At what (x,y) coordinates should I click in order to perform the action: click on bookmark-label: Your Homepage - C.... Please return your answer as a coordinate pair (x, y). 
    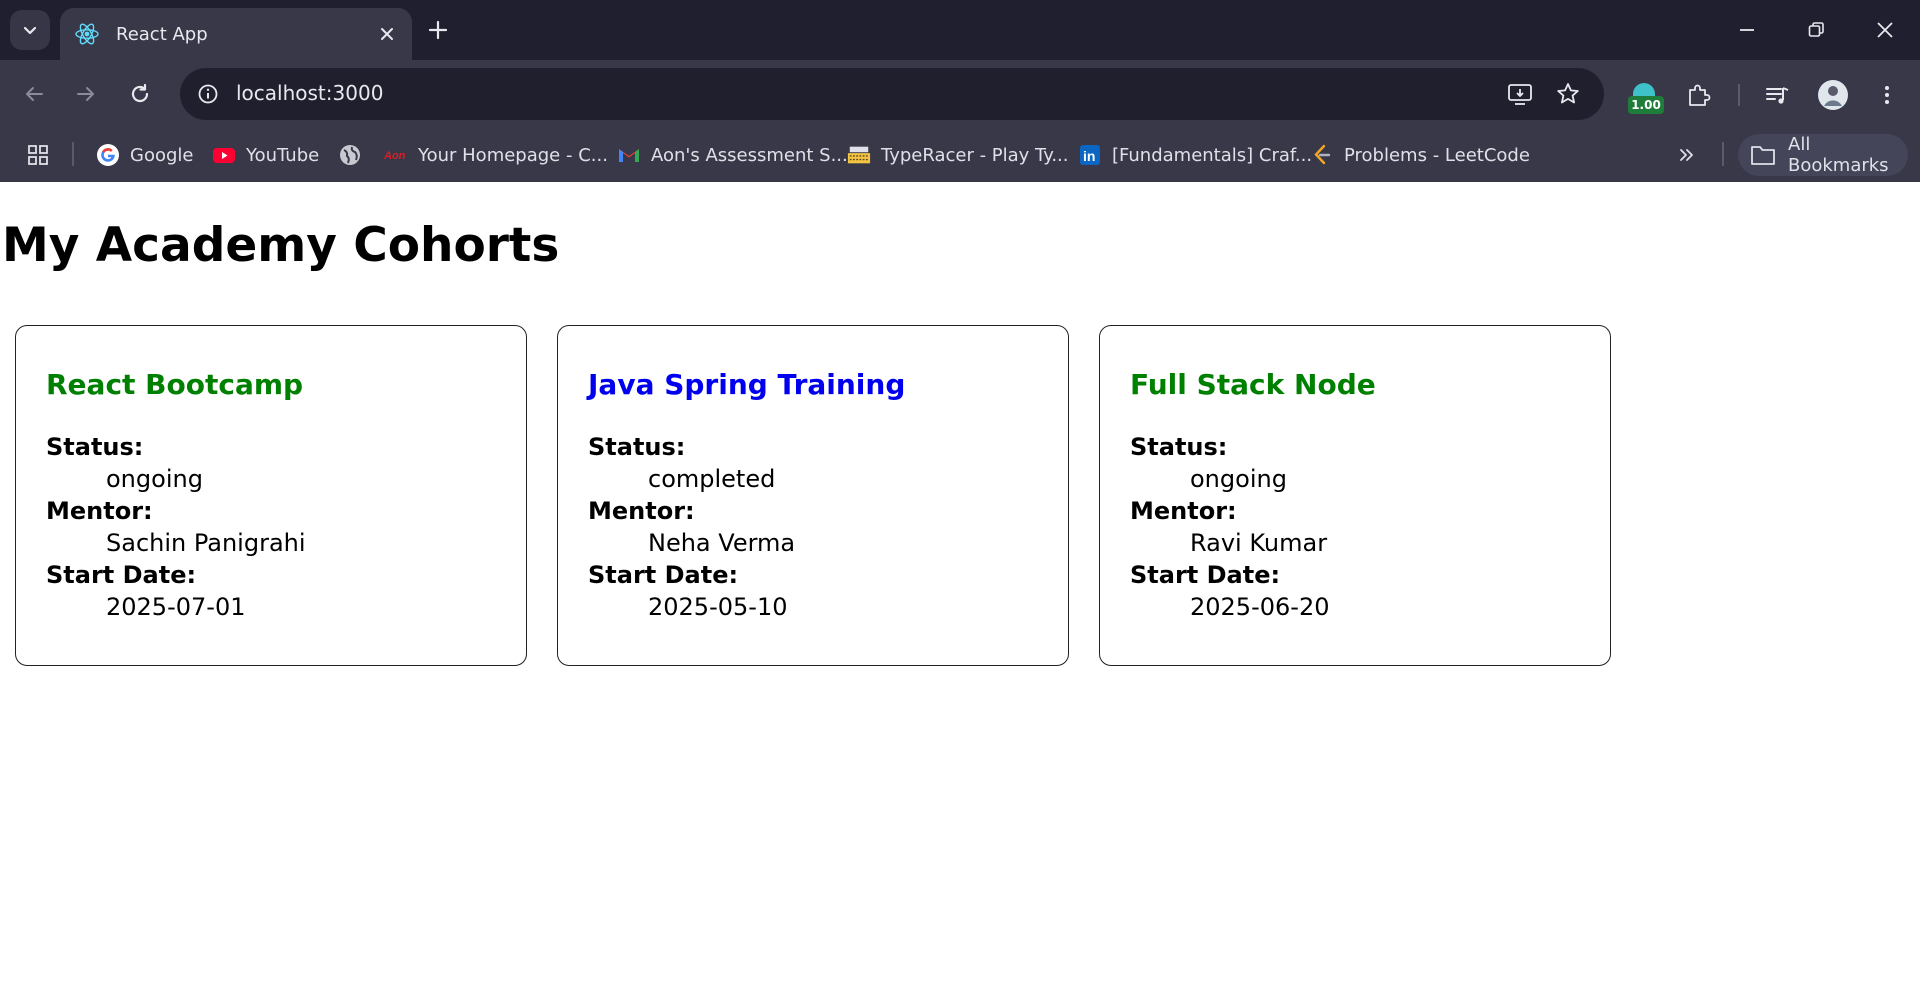
    Looking at the image, I should click on (513, 155).